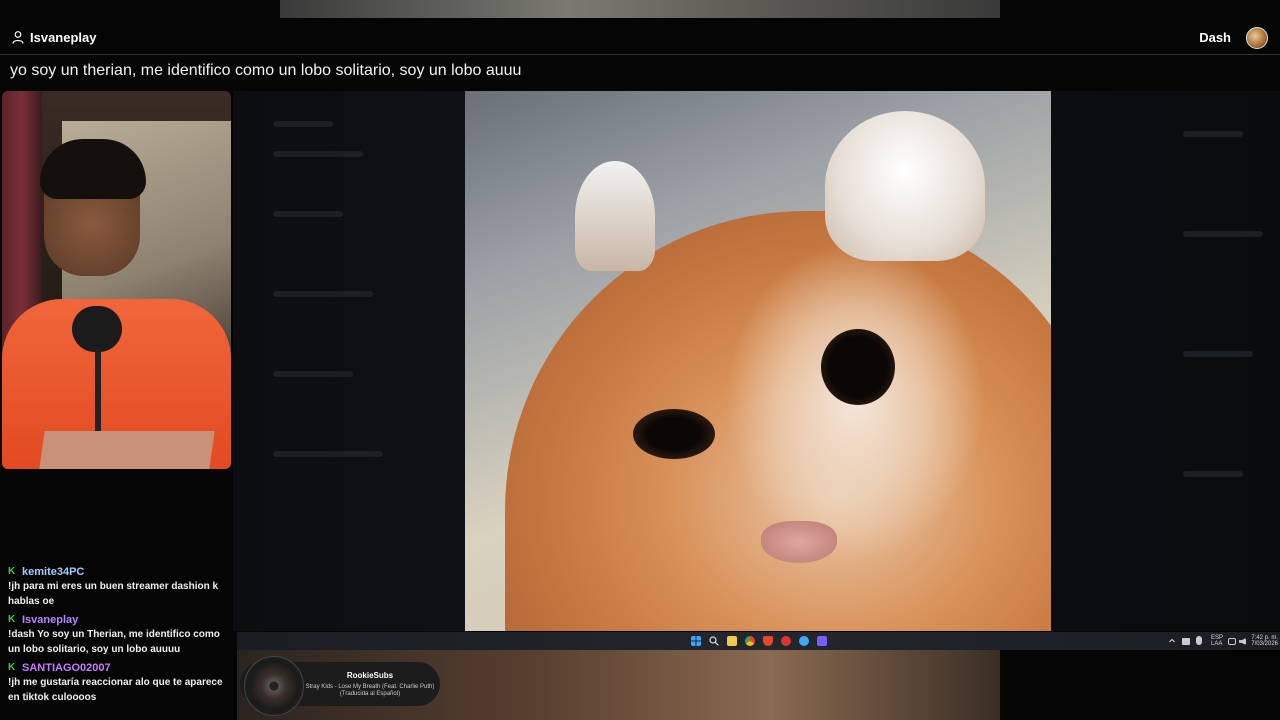 This screenshot has width=1280, height=720. What do you see at coordinates (50, 620) in the screenshot?
I see `chat-username: Isvaneplay` at bounding box center [50, 620].